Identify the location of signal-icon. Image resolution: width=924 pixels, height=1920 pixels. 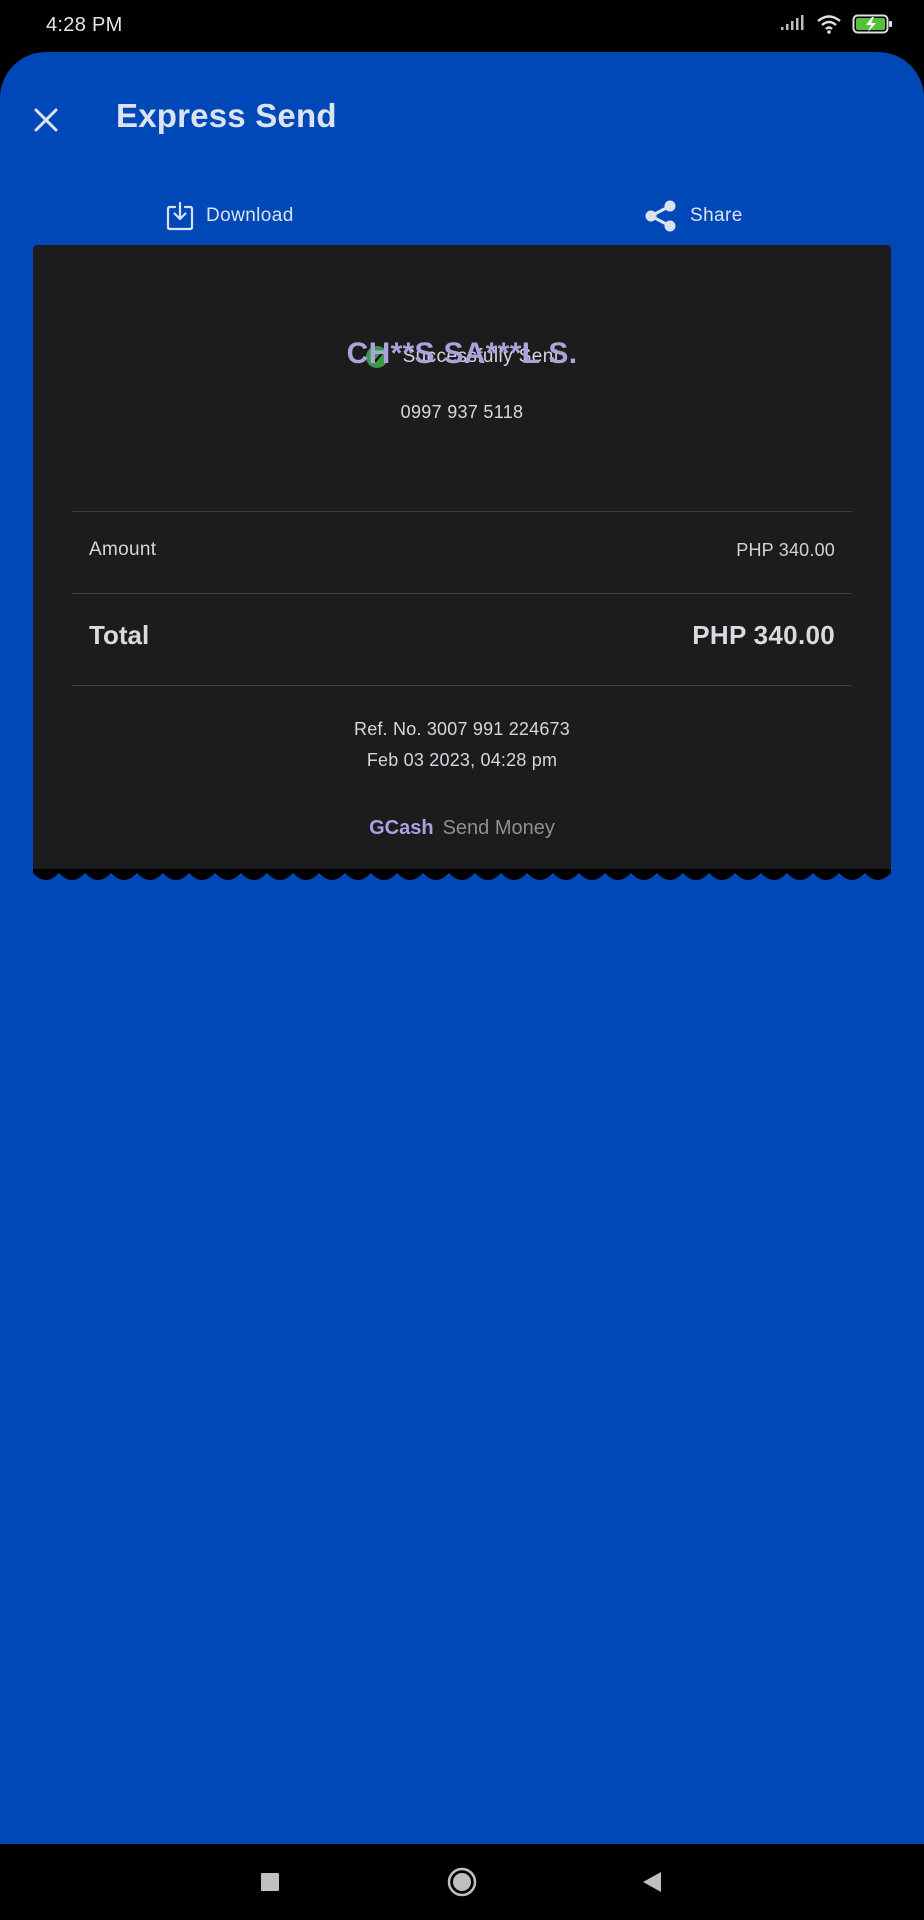
(793, 26).